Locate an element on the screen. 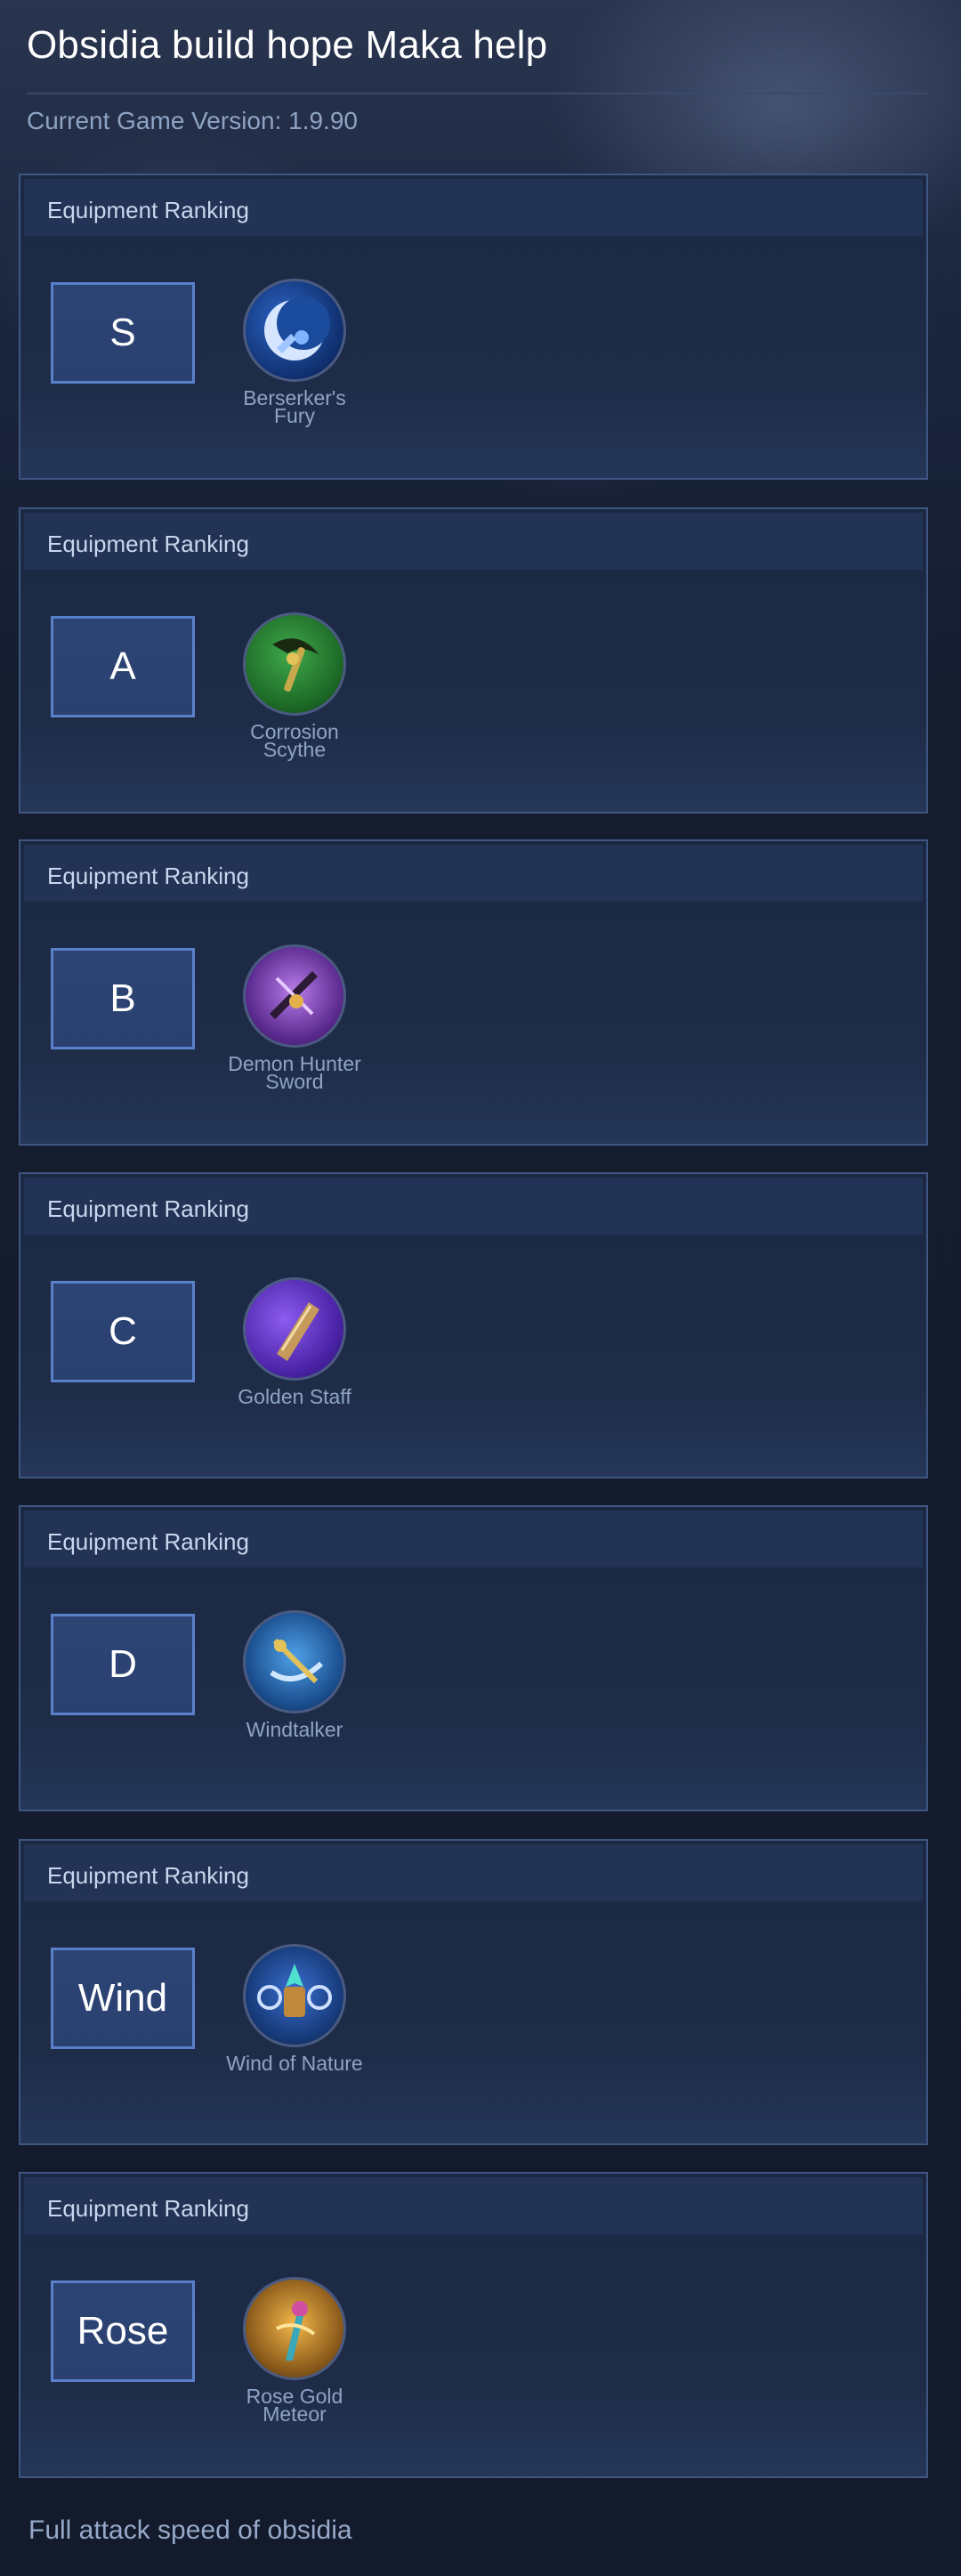  item-name: Berserker's Fury is located at coordinates (294, 406).